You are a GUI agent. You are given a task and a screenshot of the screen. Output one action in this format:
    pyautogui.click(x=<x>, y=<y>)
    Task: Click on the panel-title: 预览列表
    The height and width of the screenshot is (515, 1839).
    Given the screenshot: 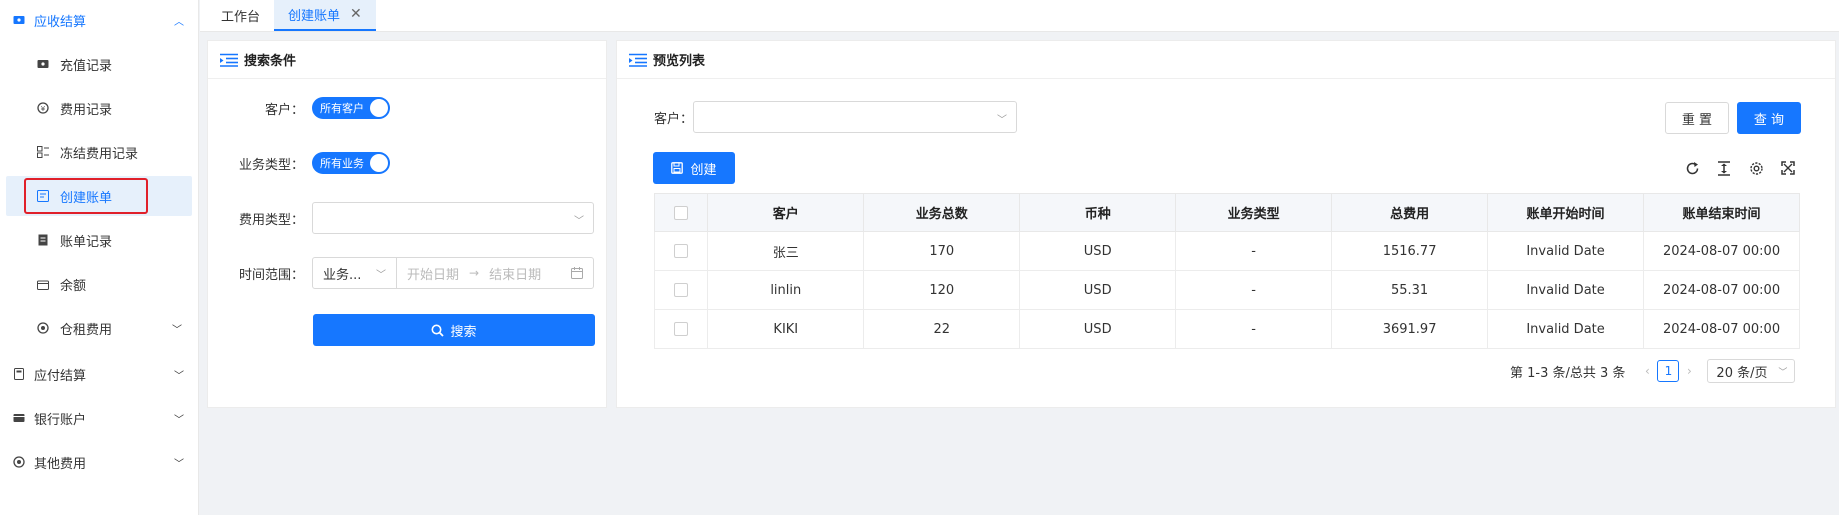 What is the action you would take?
    pyautogui.click(x=679, y=61)
    